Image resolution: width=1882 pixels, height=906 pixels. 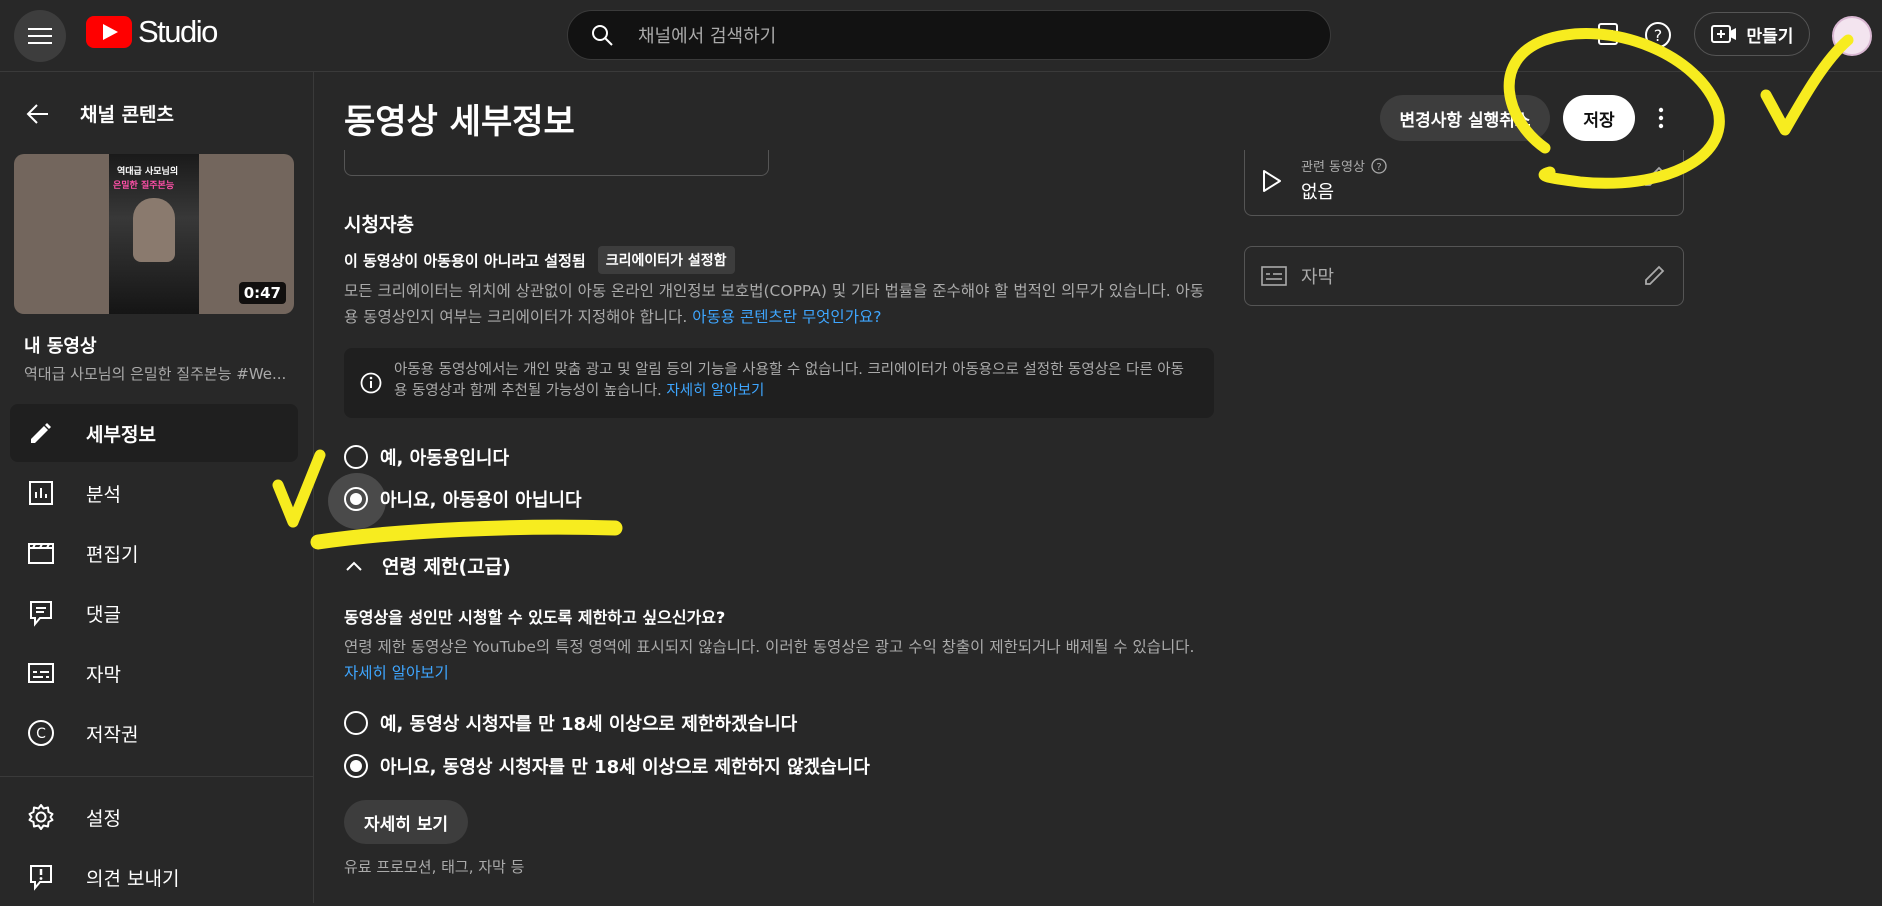 What do you see at coordinates (446, 567) in the screenshot?
I see `age-restriction-label: 연령 제한(고급)` at bounding box center [446, 567].